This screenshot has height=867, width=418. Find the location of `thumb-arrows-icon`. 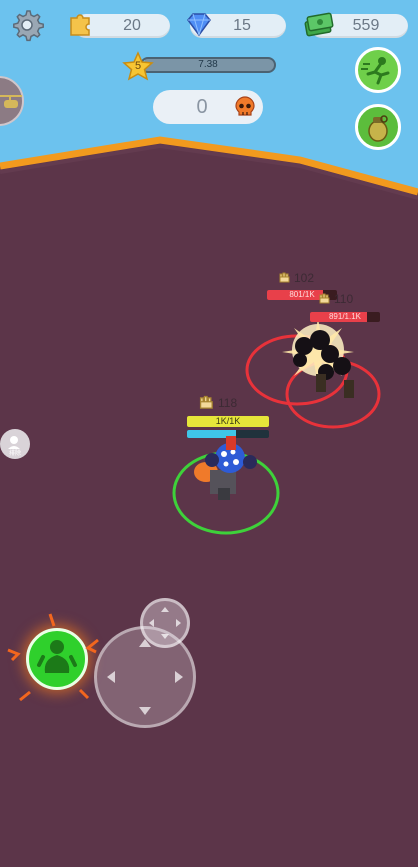

thumb-arrows-icon is located at coordinates (165, 623).